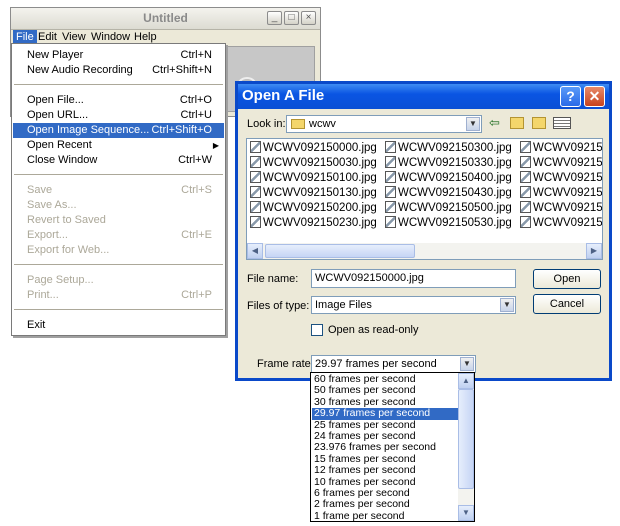  What do you see at coordinates (322, 124) in the screenshot?
I see `look-in-value: wcwv` at bounding box center [322, 124].